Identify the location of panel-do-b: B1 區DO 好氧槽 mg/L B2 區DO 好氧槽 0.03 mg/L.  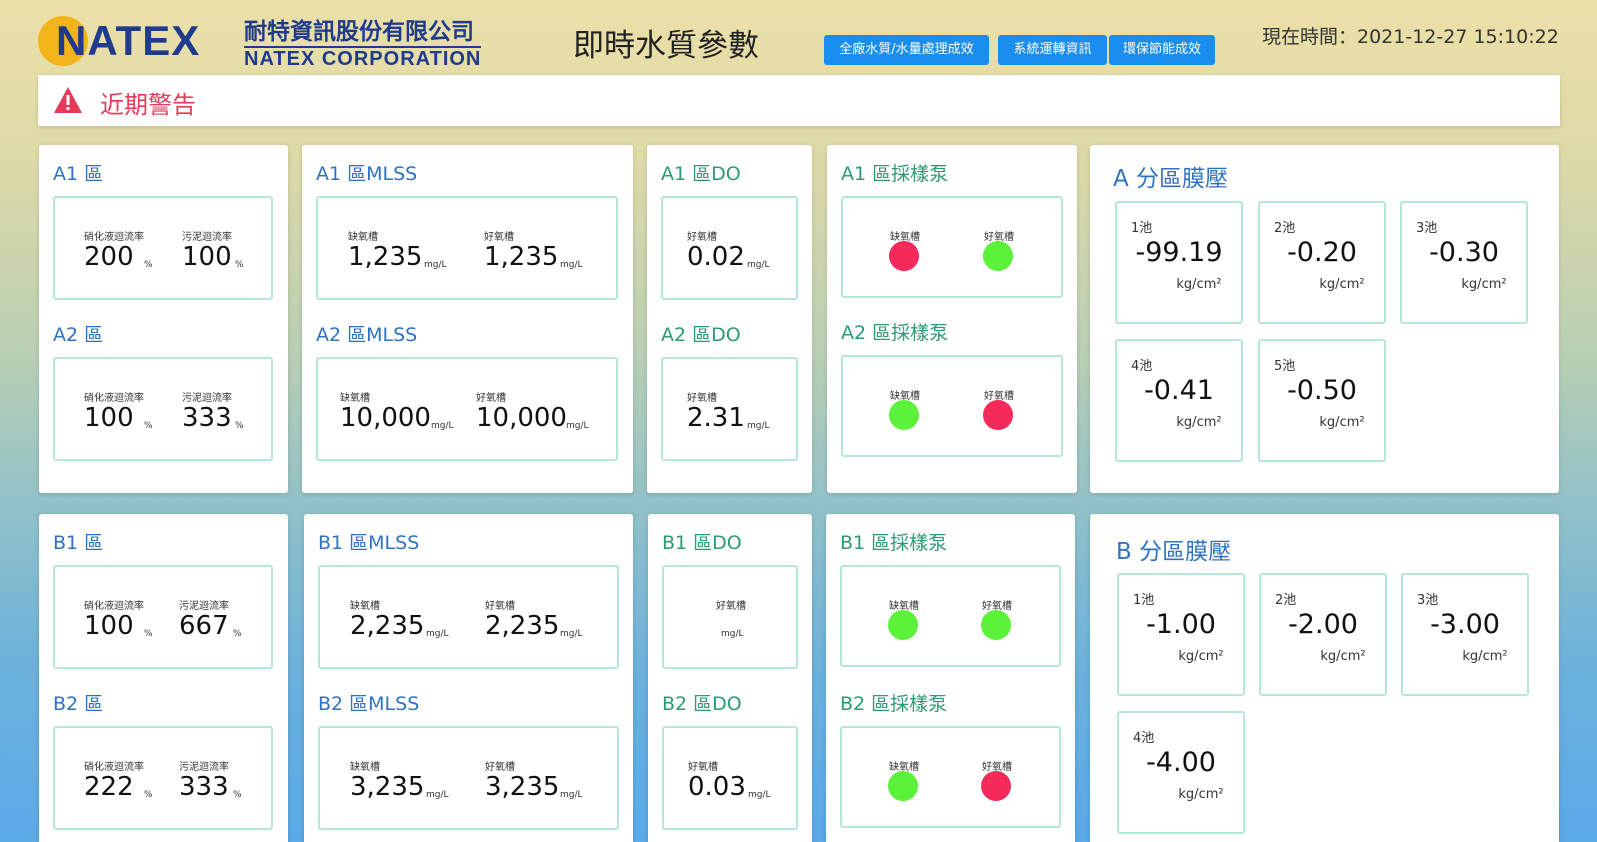
(730, 678).